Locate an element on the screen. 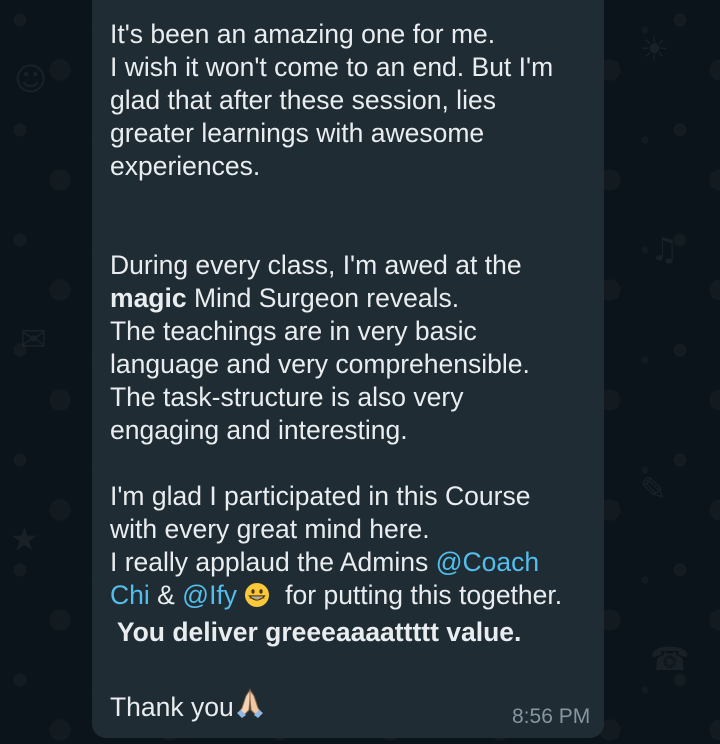 This screenshot has width=720, height=744. message-line: You deliver greeeaaaattttt value. is located at coordinates (316, 632).